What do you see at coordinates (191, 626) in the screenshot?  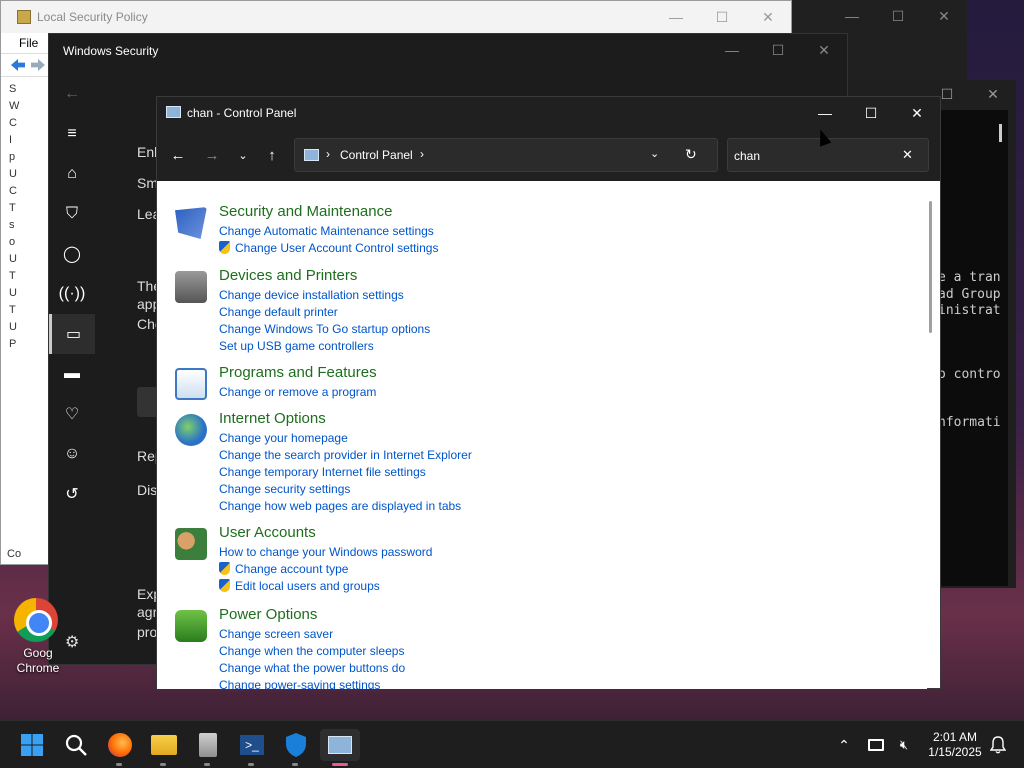 I see `power-options-icon` at bounding box center [191, 626].